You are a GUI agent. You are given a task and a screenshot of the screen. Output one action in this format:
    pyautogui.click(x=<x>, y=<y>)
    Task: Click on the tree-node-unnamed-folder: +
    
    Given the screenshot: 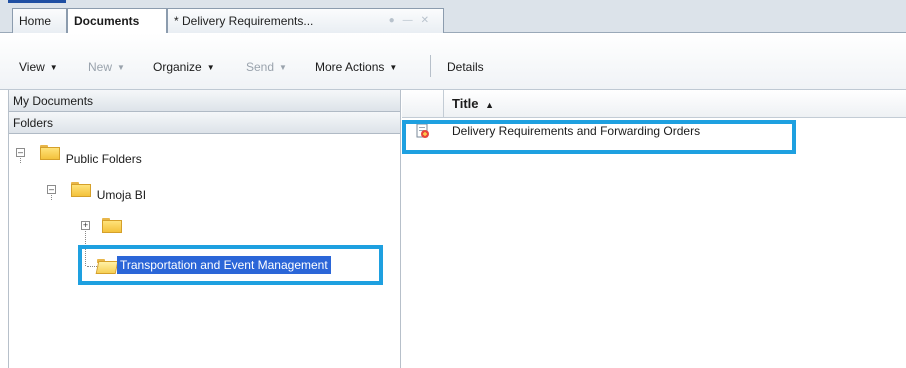 What is the action you would take?
    pyautogui.click(x=102, y=225)
    